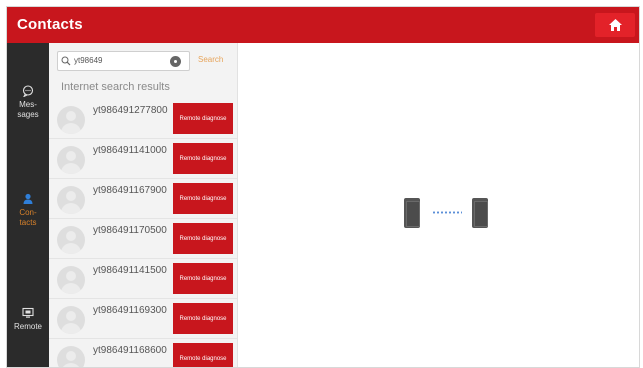 The width and height of the screenshot is (643, 368). Describe the element at coordinates (143, 159) in the screenshot. I see `list-item: yt986491141000 Remote diagnose` at that location.